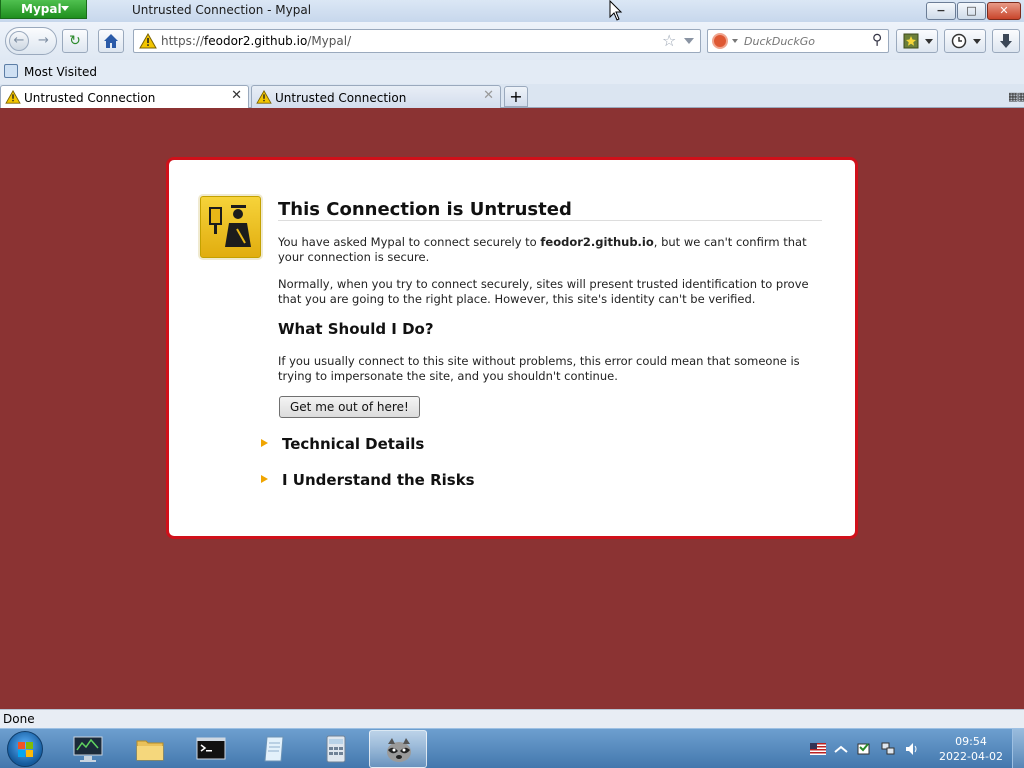 This screenshot has height=768, width=1024. I want to click on bookmark-folder-icon, so click(11, 71).